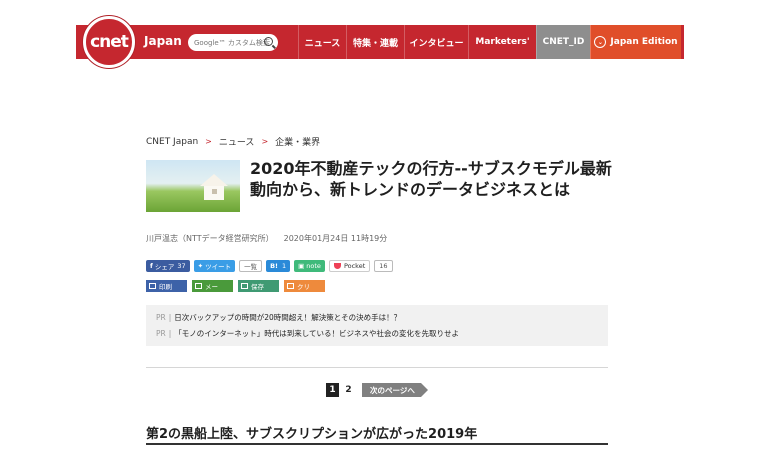 This screenshot has height=456, width=760. What do you see at coordinates (218, 267) in the screenshot?
I see `twitter-share-label: ツイート` at bounding box center [218, 267].